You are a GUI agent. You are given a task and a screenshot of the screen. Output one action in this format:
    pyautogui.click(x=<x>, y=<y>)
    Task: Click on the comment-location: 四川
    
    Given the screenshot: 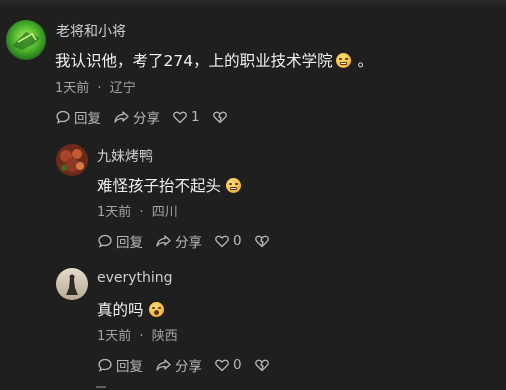 What is the action you would take?
    pyautogui.click(x=164, y=212)
    